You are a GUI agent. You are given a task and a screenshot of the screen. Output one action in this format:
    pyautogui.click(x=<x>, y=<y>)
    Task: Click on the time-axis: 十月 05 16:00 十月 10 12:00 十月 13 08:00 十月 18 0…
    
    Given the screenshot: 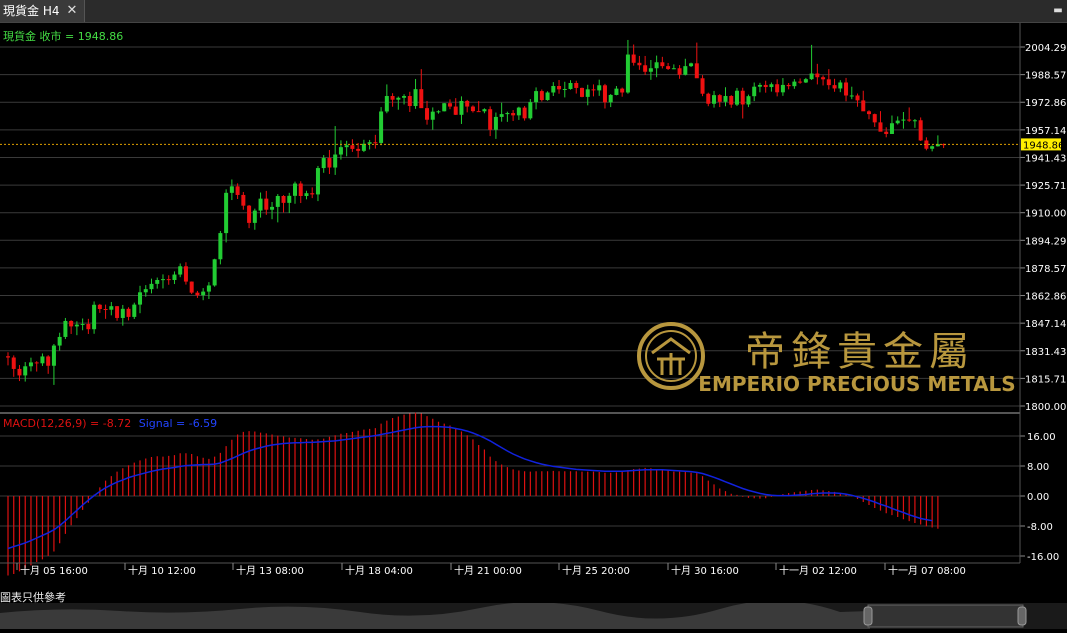 What is the action you would take?
    pyautogui.click(x=491, y=570)
    